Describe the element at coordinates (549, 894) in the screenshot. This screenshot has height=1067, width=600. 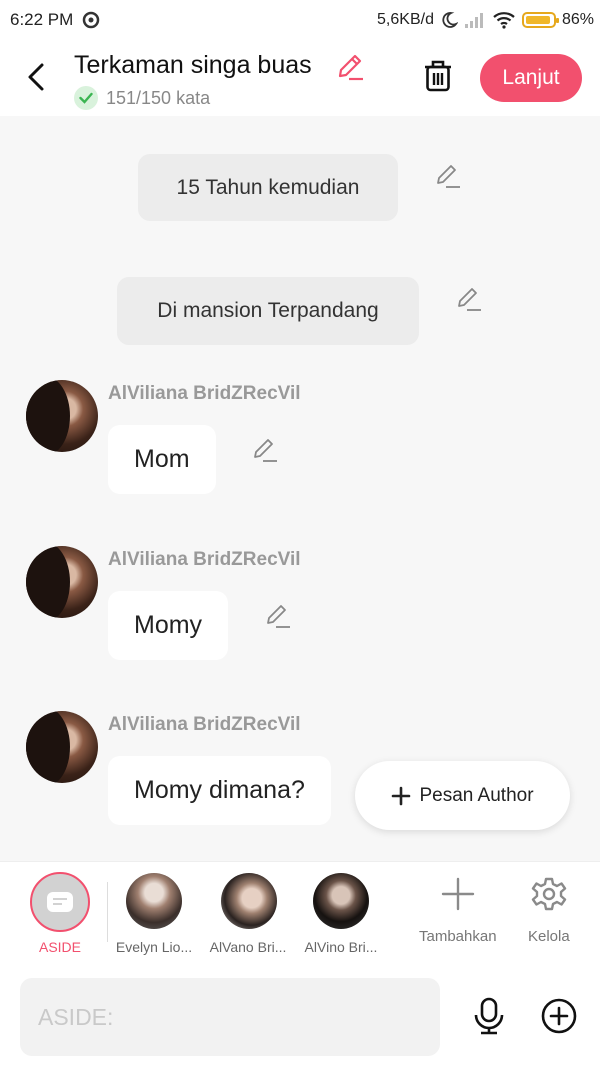
I see `gear-icon` at that location.